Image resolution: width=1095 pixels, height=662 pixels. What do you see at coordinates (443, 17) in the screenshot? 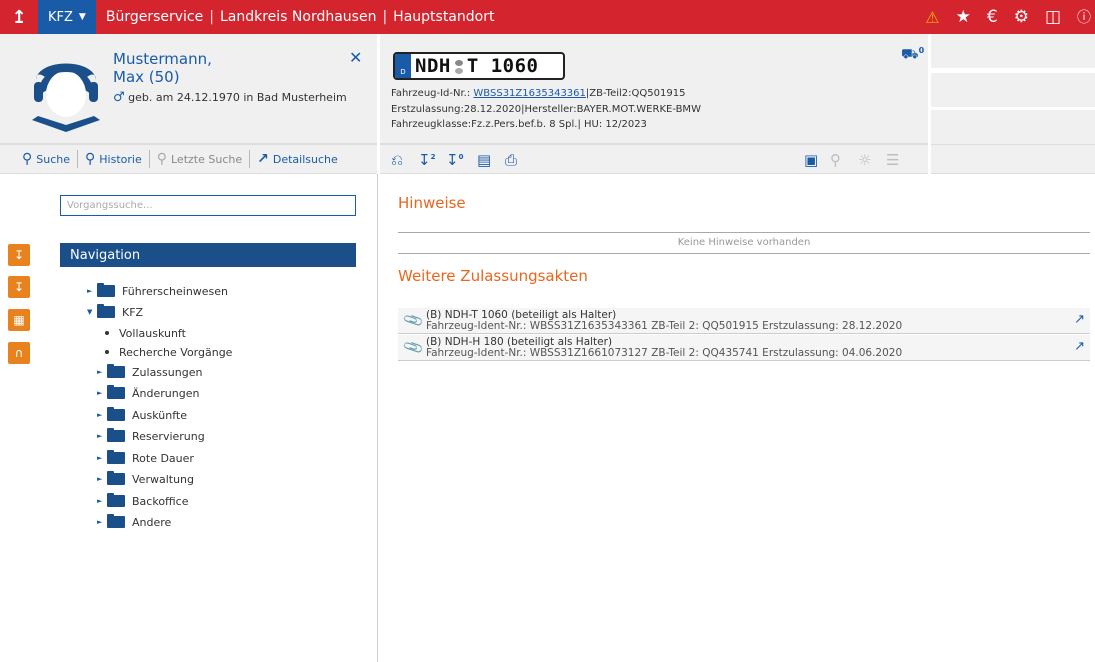
I see `breadcrumb-item: Hauptstandort` at bounding box center [443, 17].